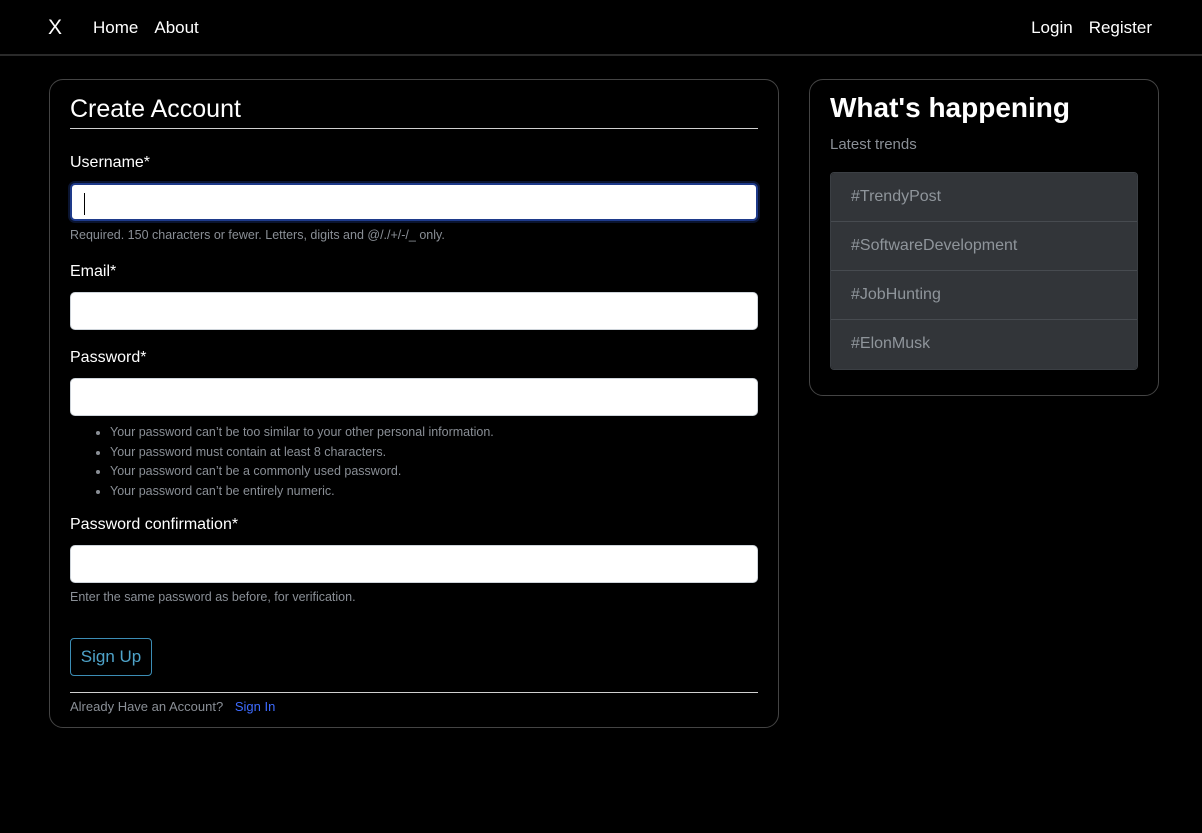 The height and width of the screenshot is (833, 1202). I want to click on sign-in-link: Sign In, so click(255, 706).